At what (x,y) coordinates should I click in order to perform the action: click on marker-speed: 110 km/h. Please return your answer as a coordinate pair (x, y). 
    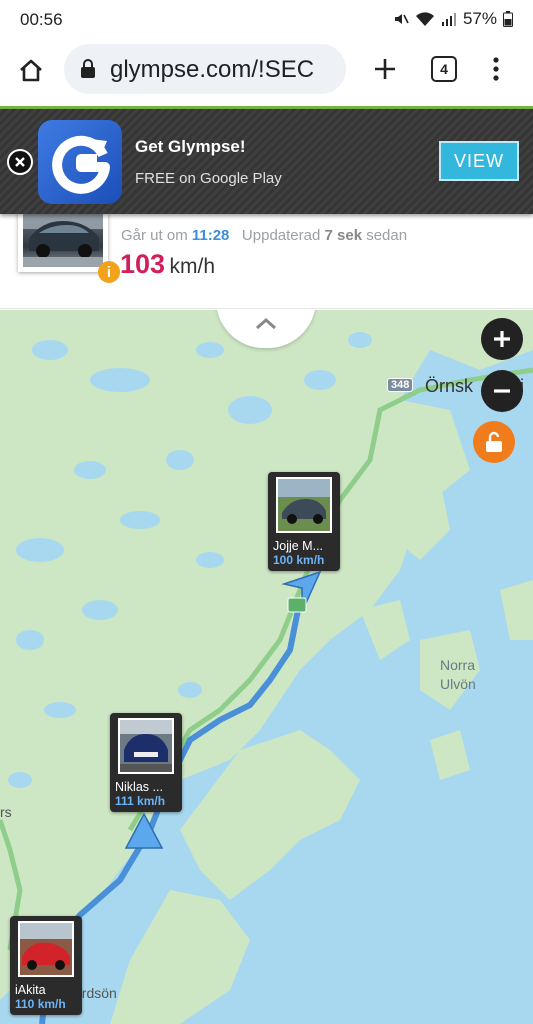
    Looking at the image, I should click on (40, 1004).